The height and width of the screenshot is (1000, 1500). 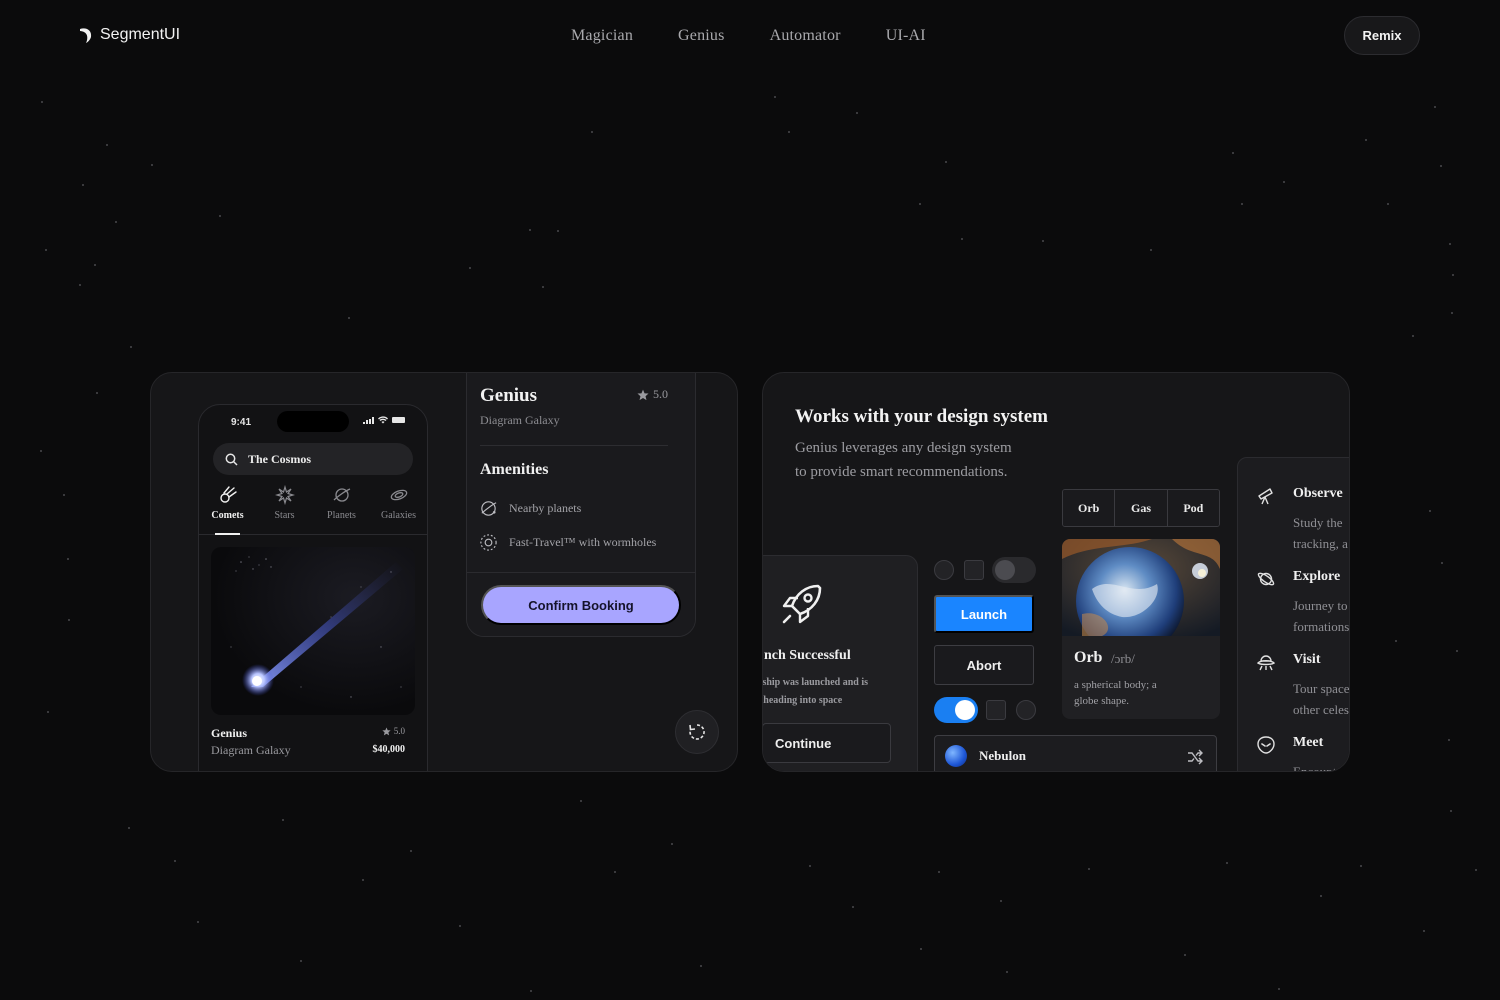 I want to click on tab-label: Comets, so click(x=227, y=515).